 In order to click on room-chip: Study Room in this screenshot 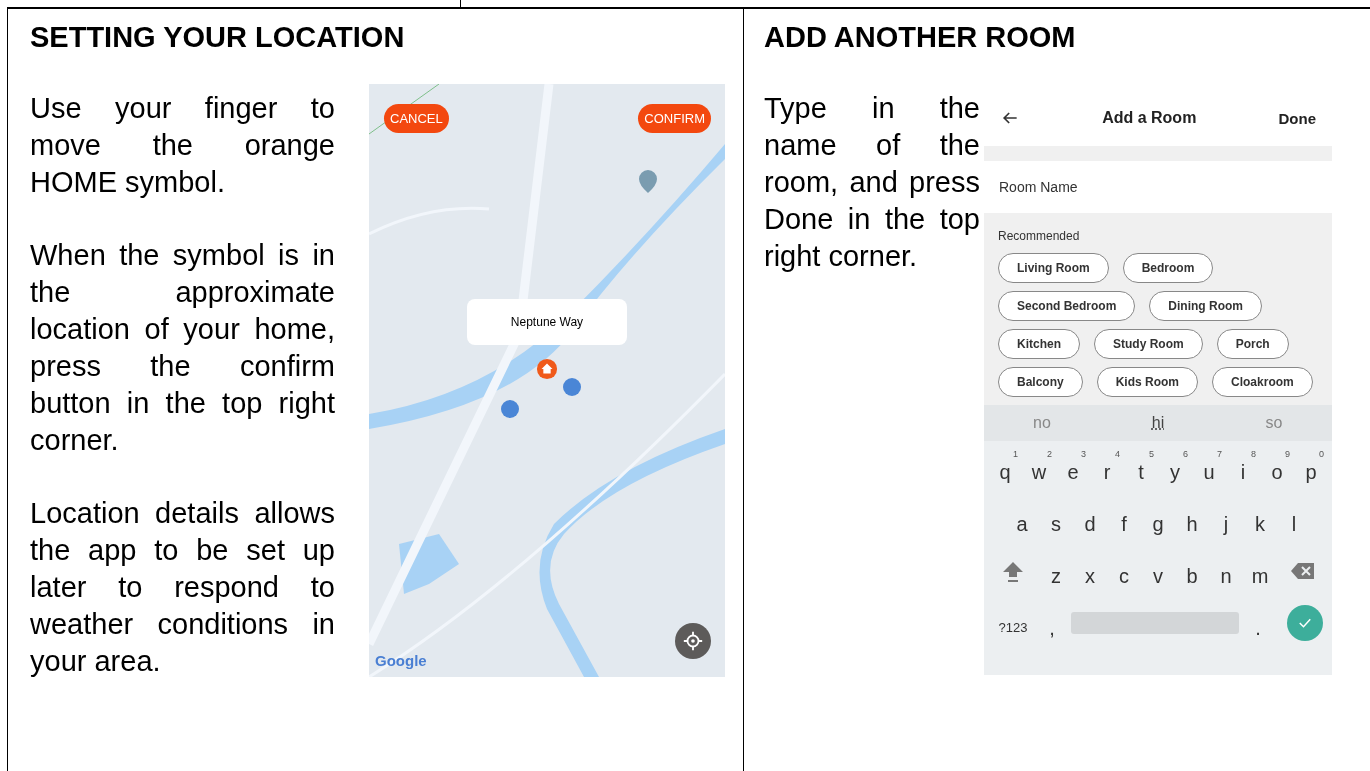, I will do `click(1148, 344)`.